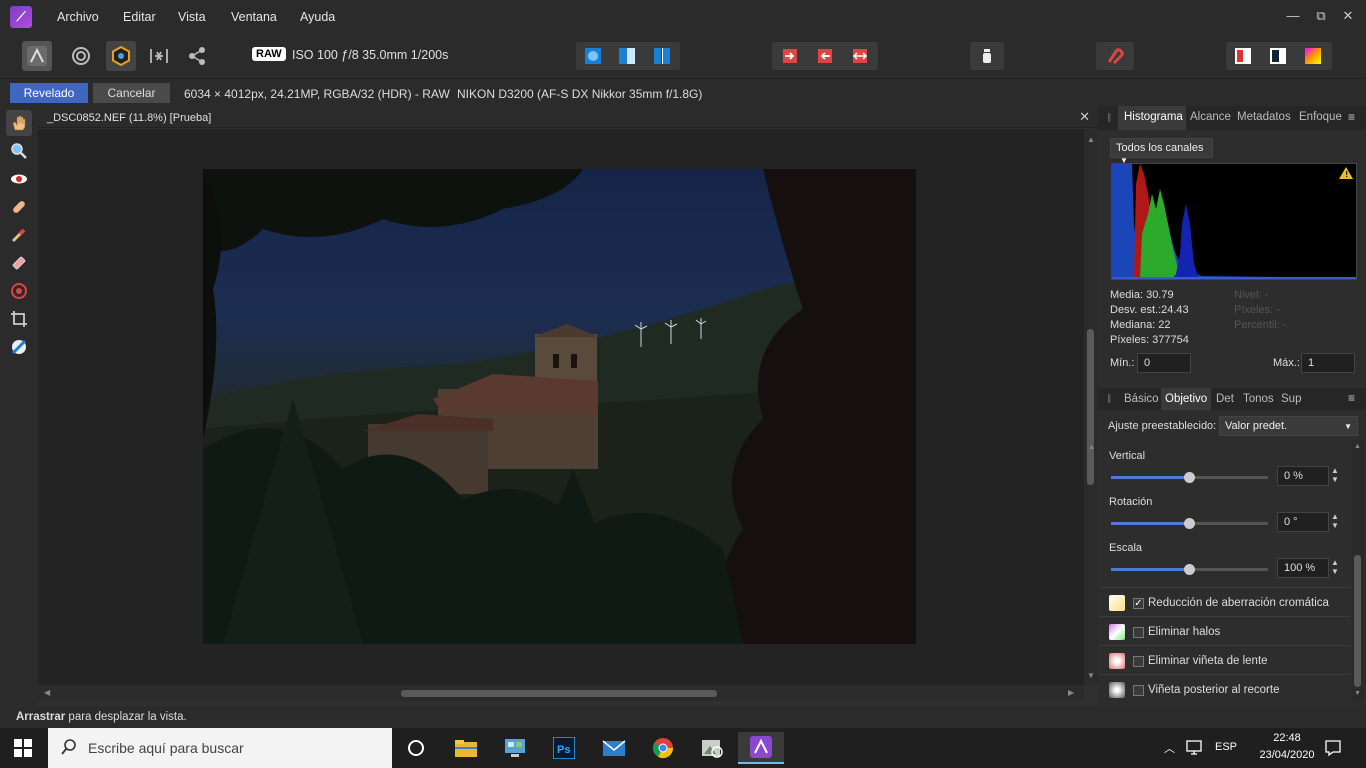 The width and height of the screenshot is (1366, 768). What do you see at coordinates (1348, 16) in the screenshot?
I see `close-window-button: ✕` at bounding box center [1348, 16].